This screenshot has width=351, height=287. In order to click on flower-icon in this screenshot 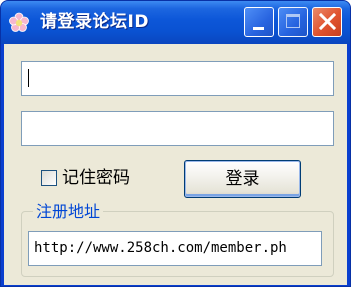, I will do `click(19, 22)`.